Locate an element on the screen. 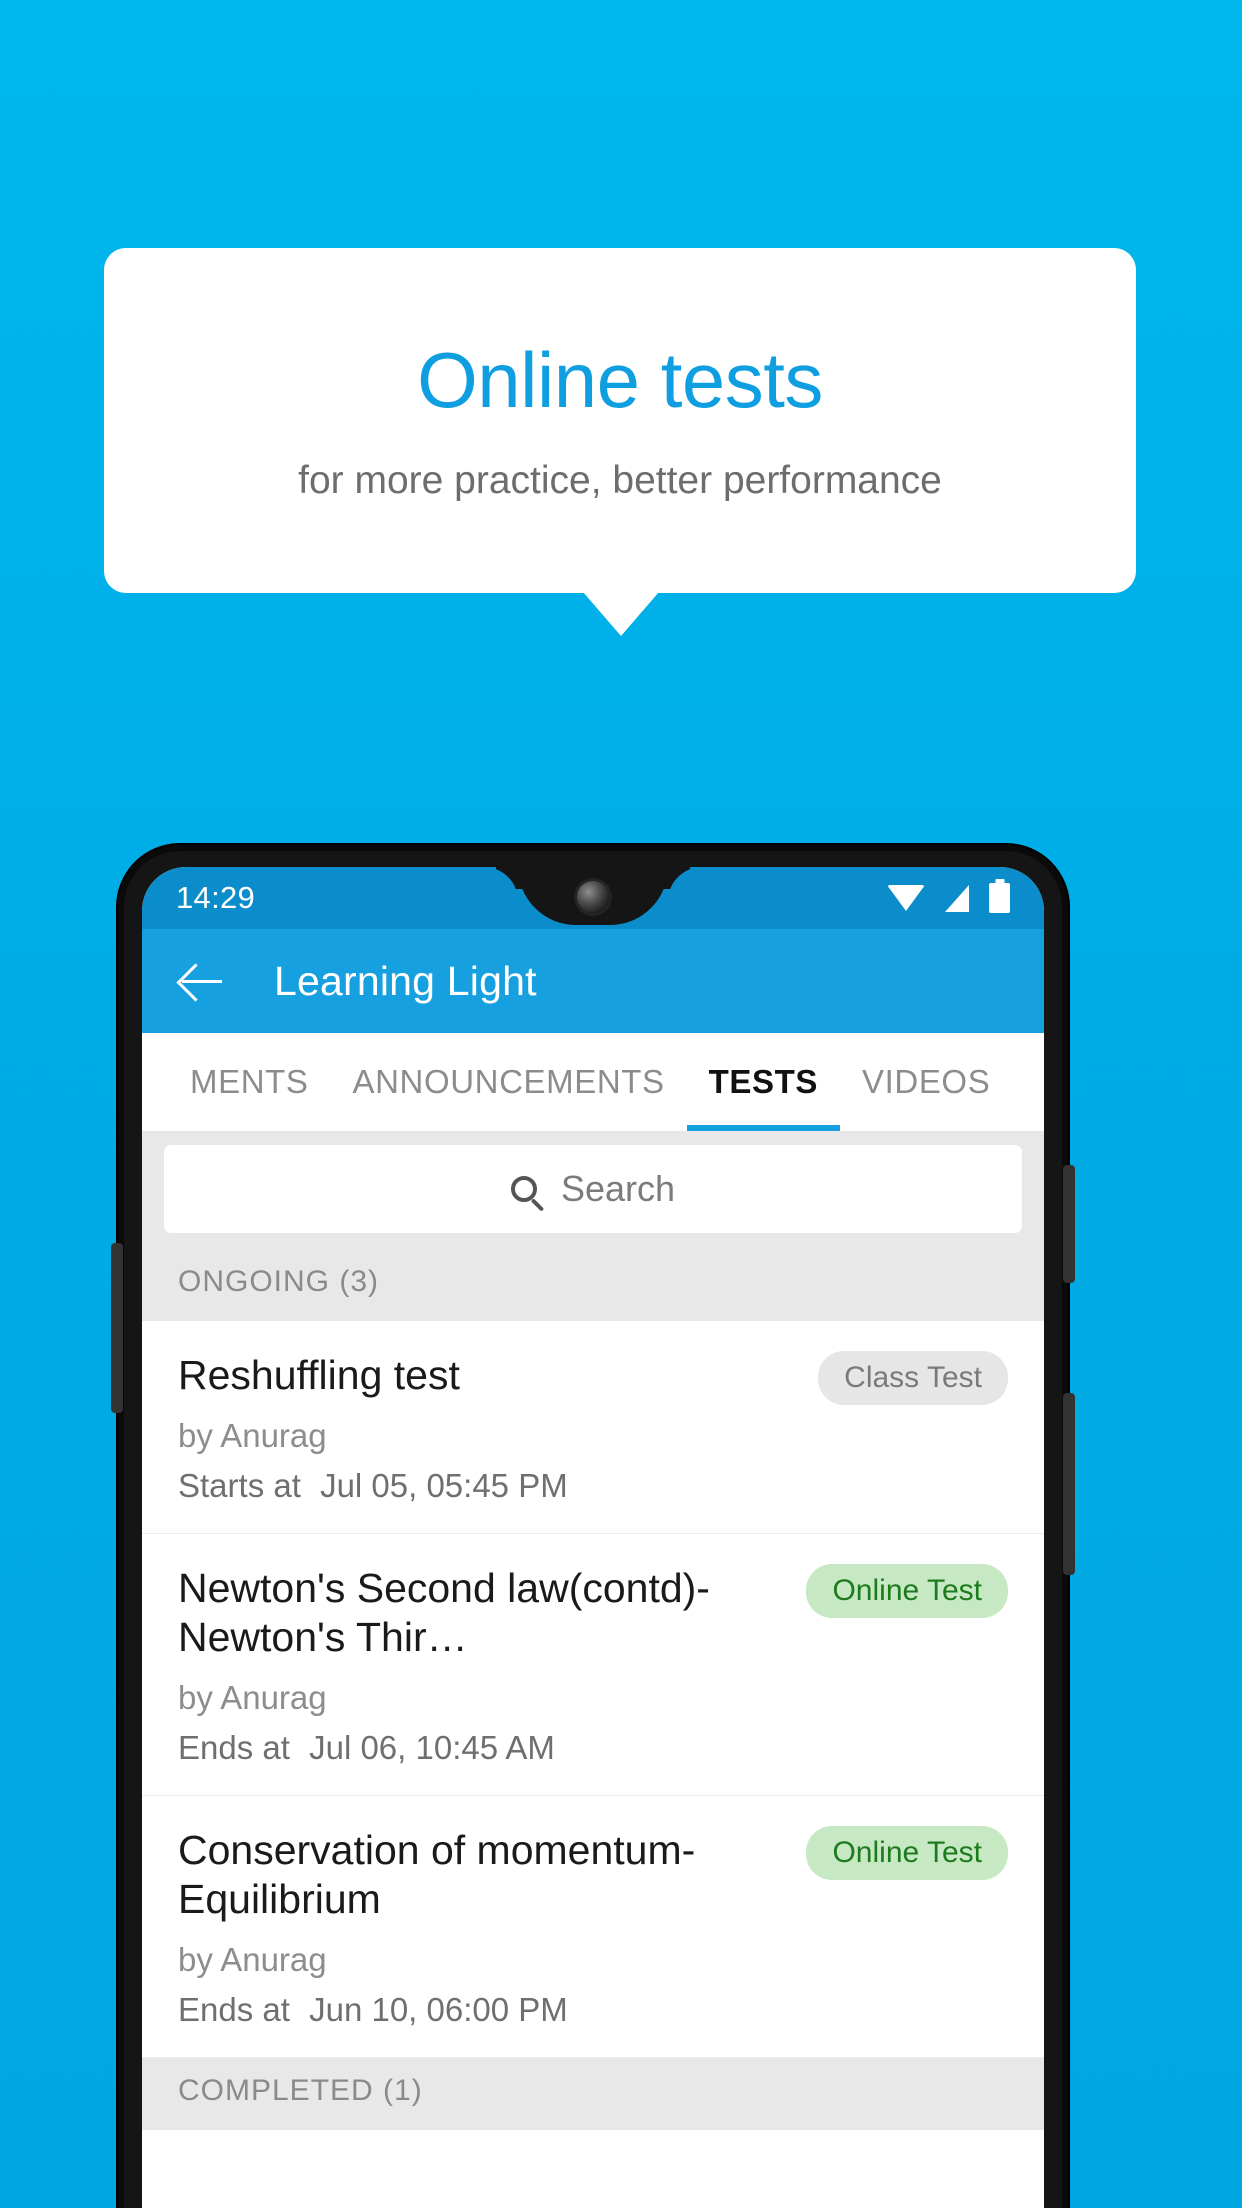  back-arrow-icon is located at coordinates (202, 981).